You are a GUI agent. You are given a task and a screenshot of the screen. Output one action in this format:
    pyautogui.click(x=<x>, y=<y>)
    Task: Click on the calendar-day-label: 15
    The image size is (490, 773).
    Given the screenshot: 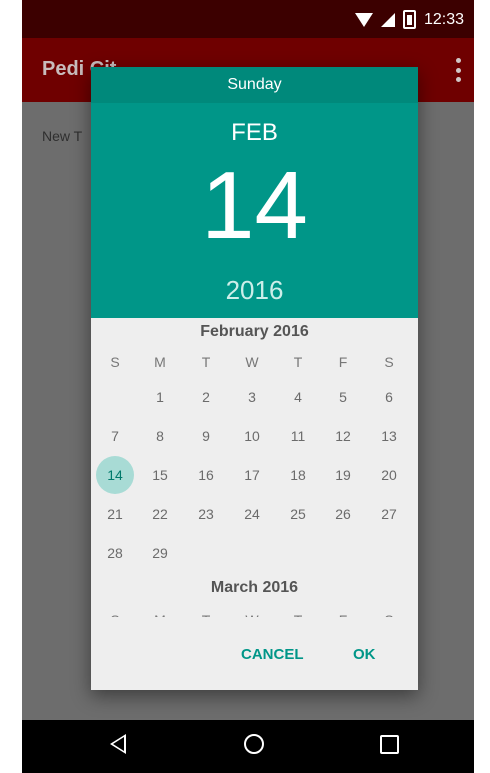 What is the action you would take?
    pyautogui.click(x=160, y=475)
    